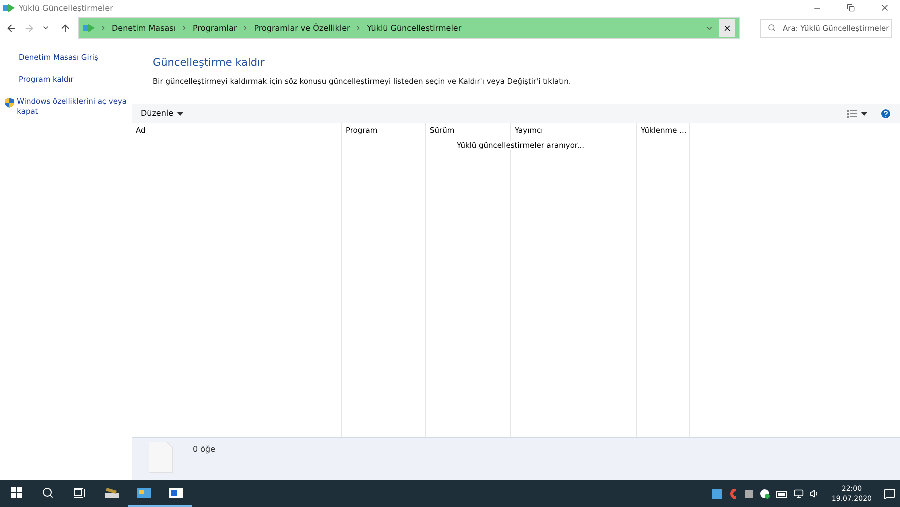 This screenshot has width=900, height=507. Describe the element at coordinates (144, 28) in the screenshot. I see `breadcrumb: Denetim Masası` at that location.